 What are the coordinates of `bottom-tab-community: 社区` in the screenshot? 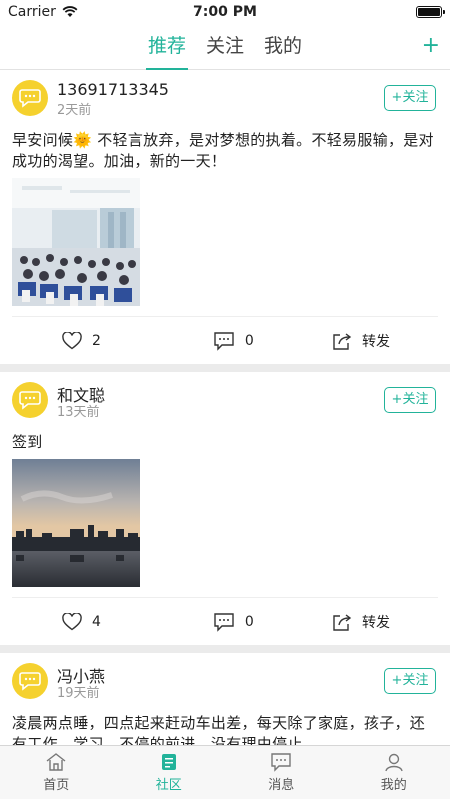 It's located at (169, 772).